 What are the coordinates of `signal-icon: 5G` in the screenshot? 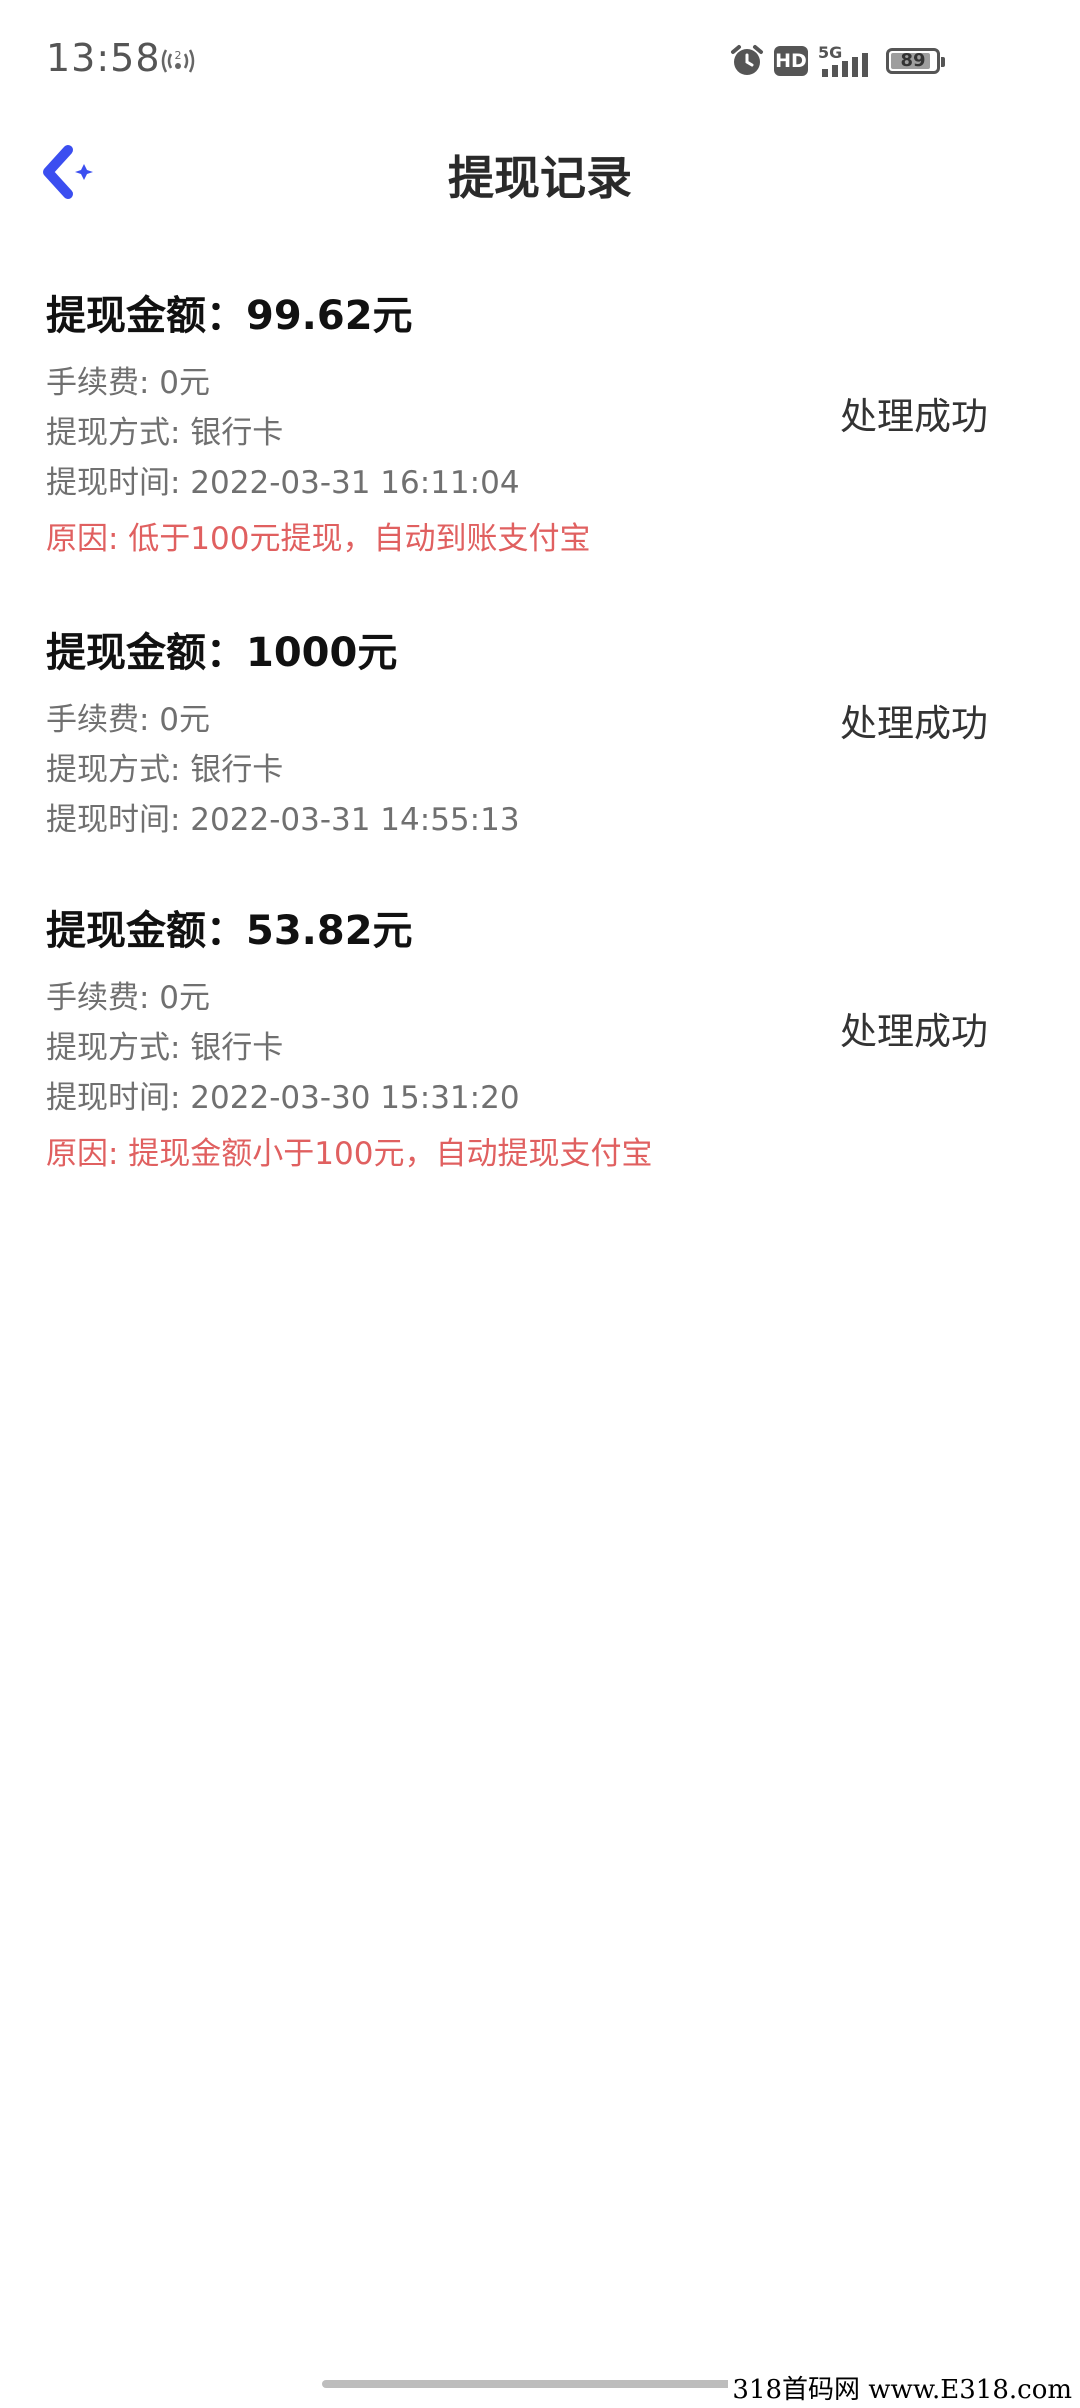 It's located at (843, 60).